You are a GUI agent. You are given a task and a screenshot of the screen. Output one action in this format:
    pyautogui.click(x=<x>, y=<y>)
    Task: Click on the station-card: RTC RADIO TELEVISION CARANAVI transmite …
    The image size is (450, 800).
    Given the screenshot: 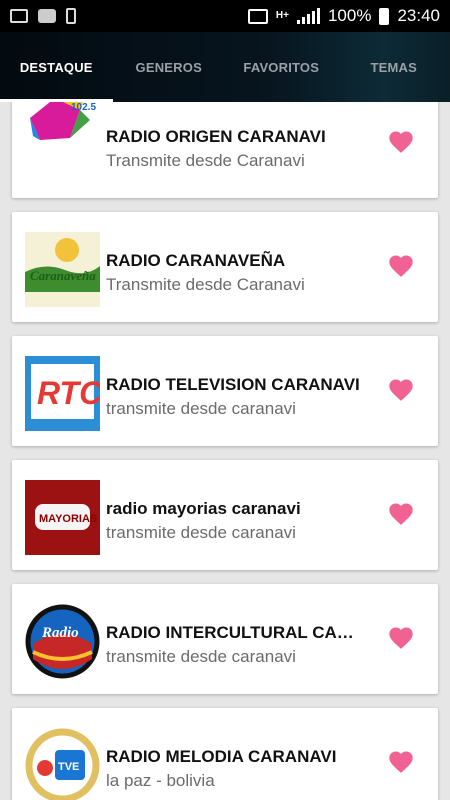 What is the action you would take?
    pyautogui.click(x=225, y=391)
    